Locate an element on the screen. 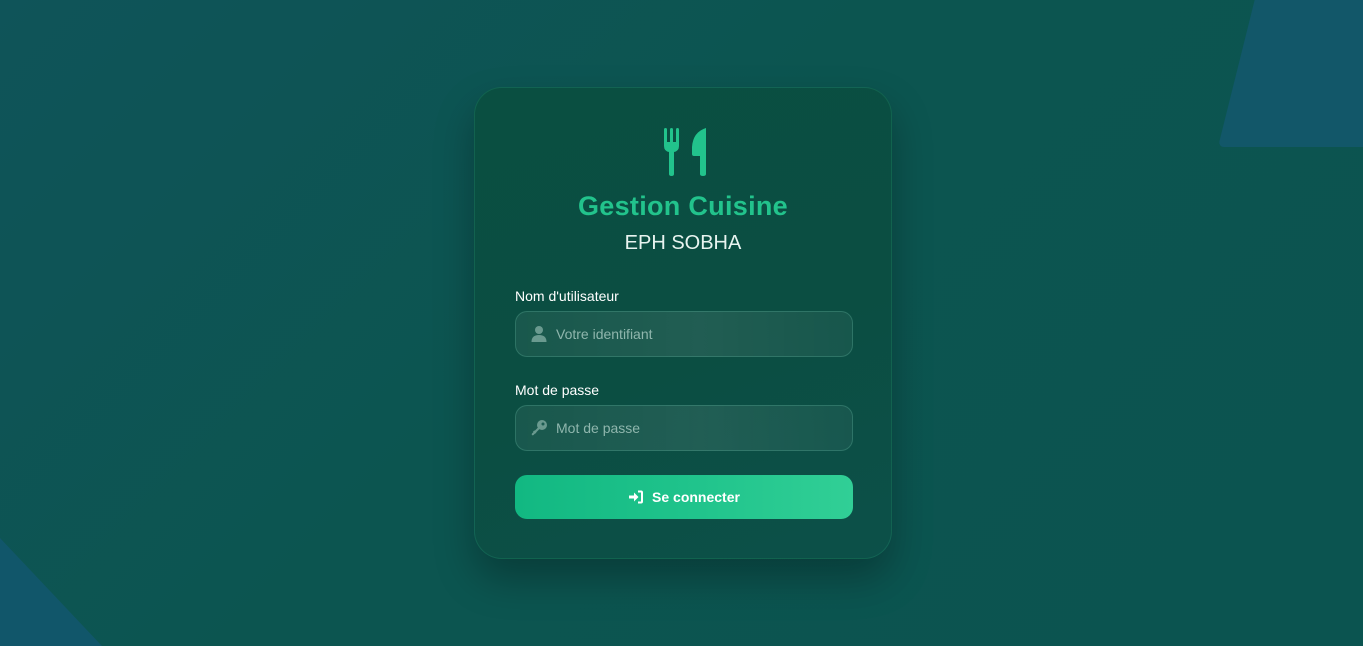  app-title: Gestion Cuisine is located at coordinates (683, 206).